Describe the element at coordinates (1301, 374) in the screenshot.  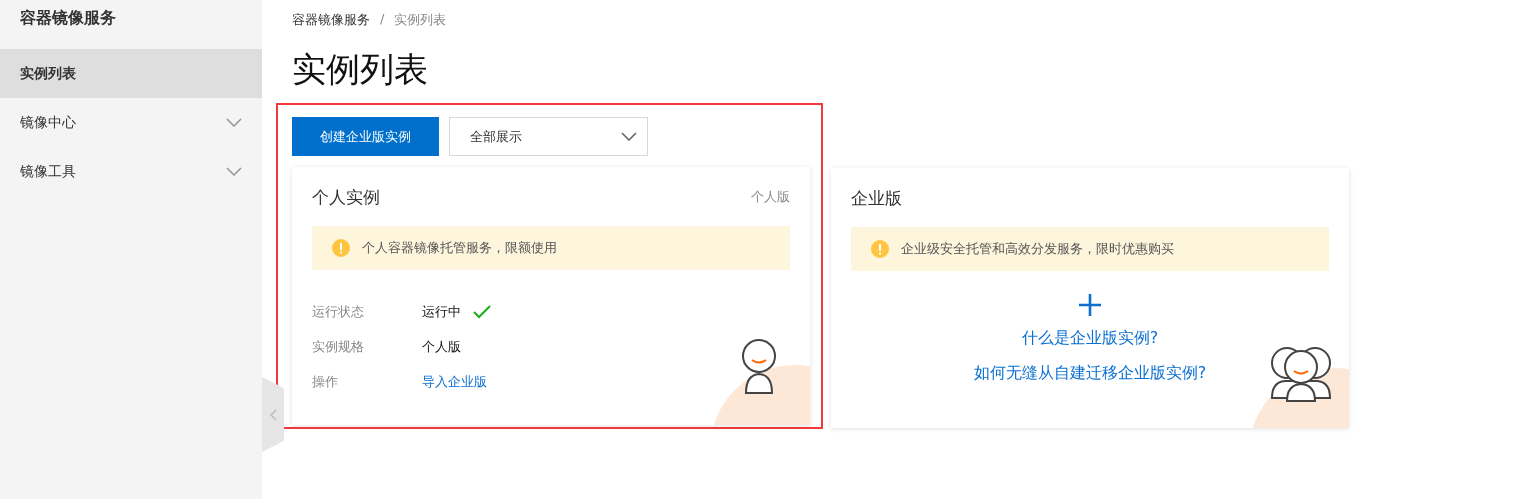
I see `people-icon` at that location.